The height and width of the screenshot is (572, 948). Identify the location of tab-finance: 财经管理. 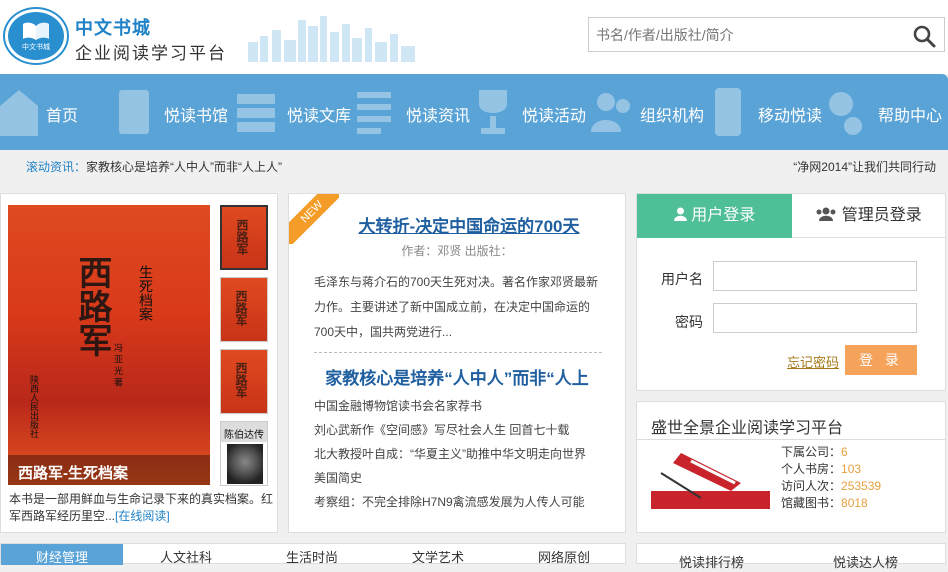
(62, 554).